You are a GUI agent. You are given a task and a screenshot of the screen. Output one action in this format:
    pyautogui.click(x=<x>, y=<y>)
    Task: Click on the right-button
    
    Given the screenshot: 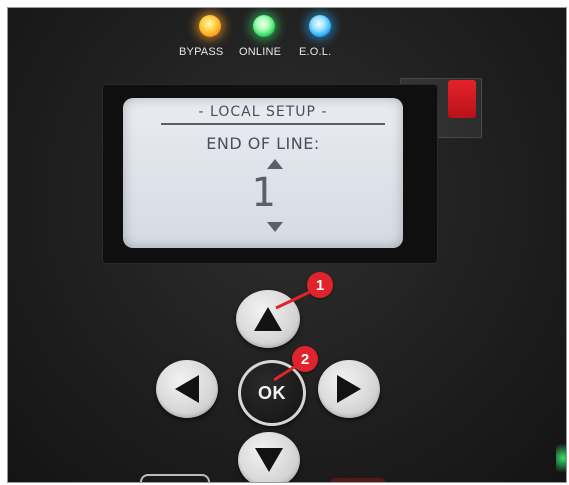 What is the action you would take?
    pyautogui.click(x=349, y=389)
    